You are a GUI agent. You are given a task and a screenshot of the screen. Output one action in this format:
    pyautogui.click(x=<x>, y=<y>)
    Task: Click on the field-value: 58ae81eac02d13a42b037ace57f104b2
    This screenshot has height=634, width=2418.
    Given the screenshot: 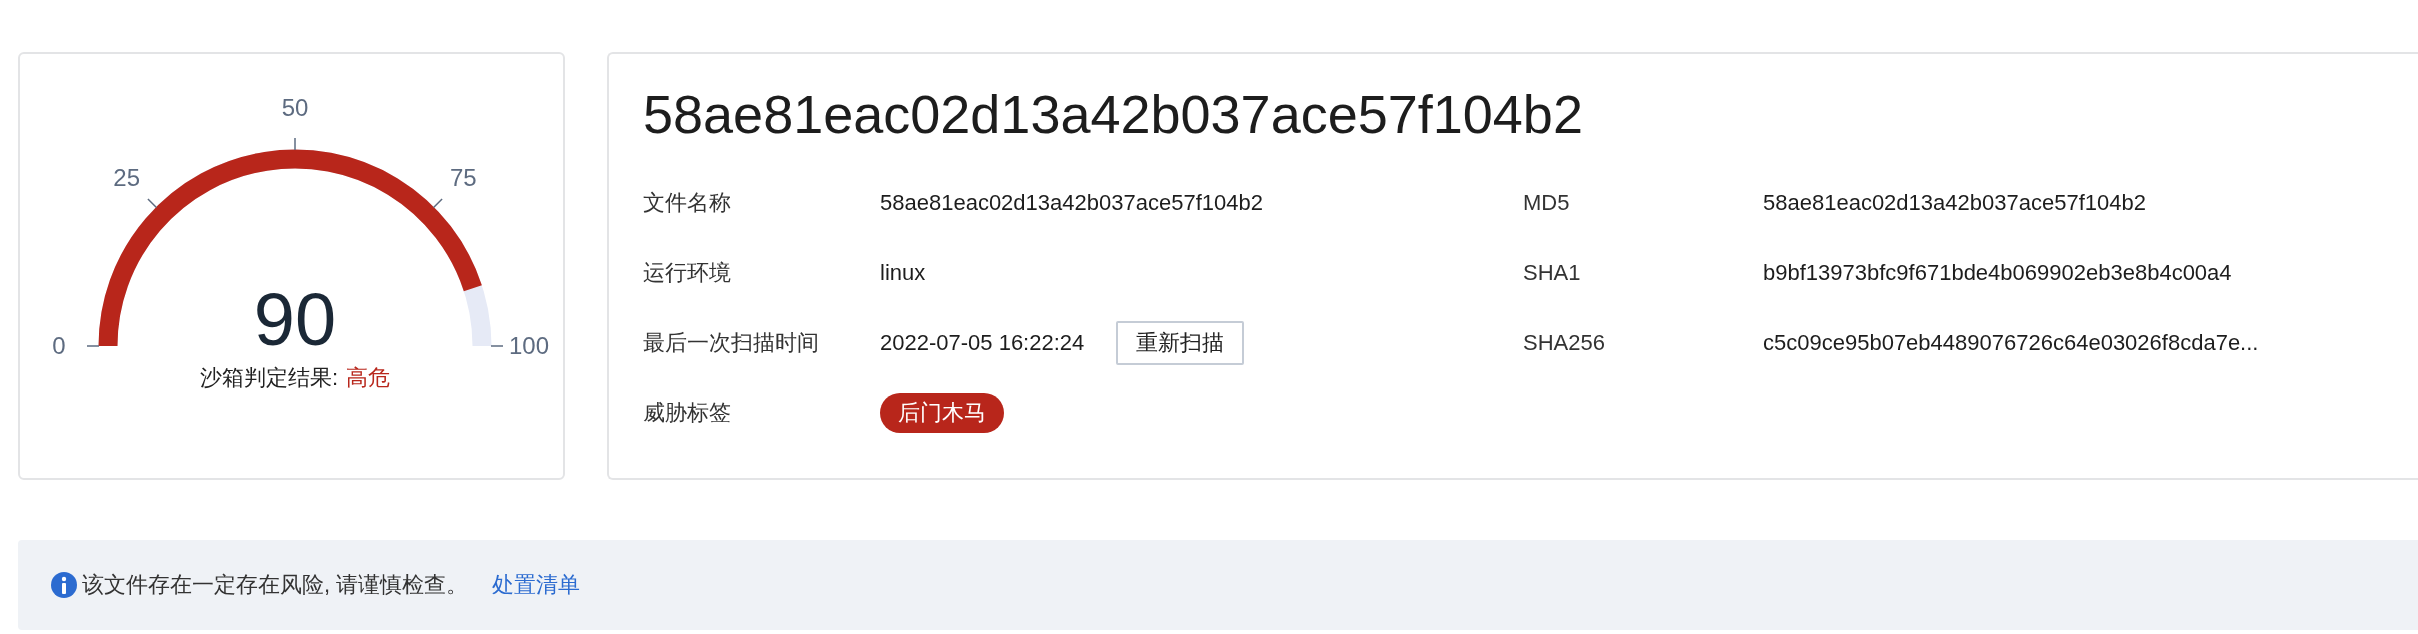 What is the action you would take?
    pyautogui.click(x=1071, y=203)
    